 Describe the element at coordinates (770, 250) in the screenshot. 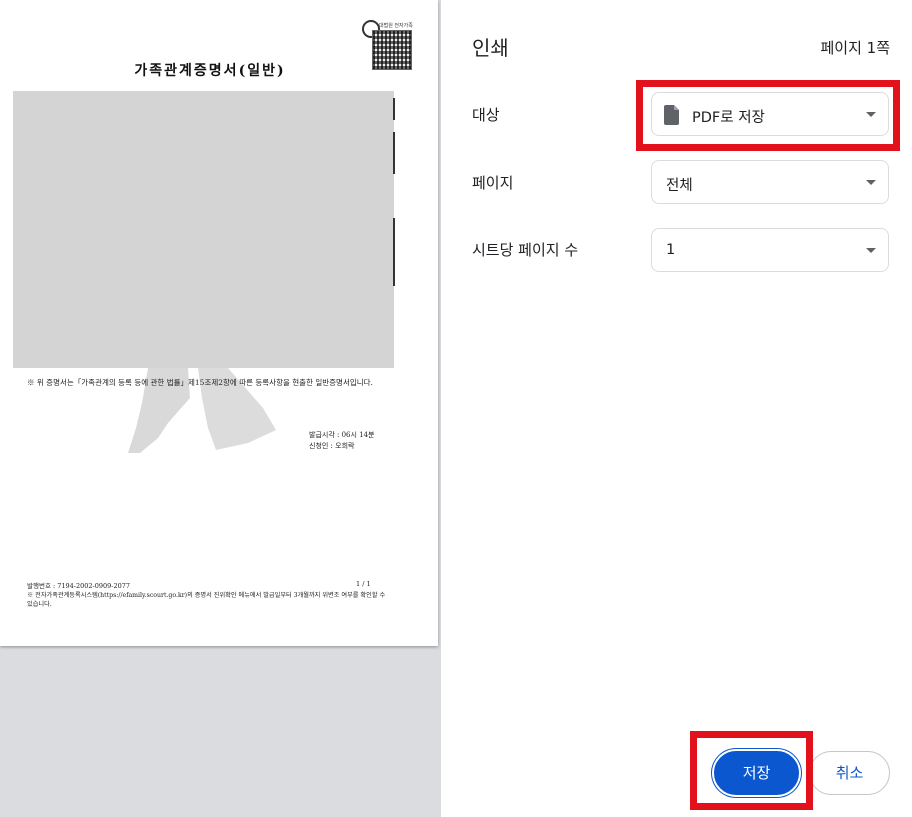

I see `pages-per-sheet-select: 1` at that location.